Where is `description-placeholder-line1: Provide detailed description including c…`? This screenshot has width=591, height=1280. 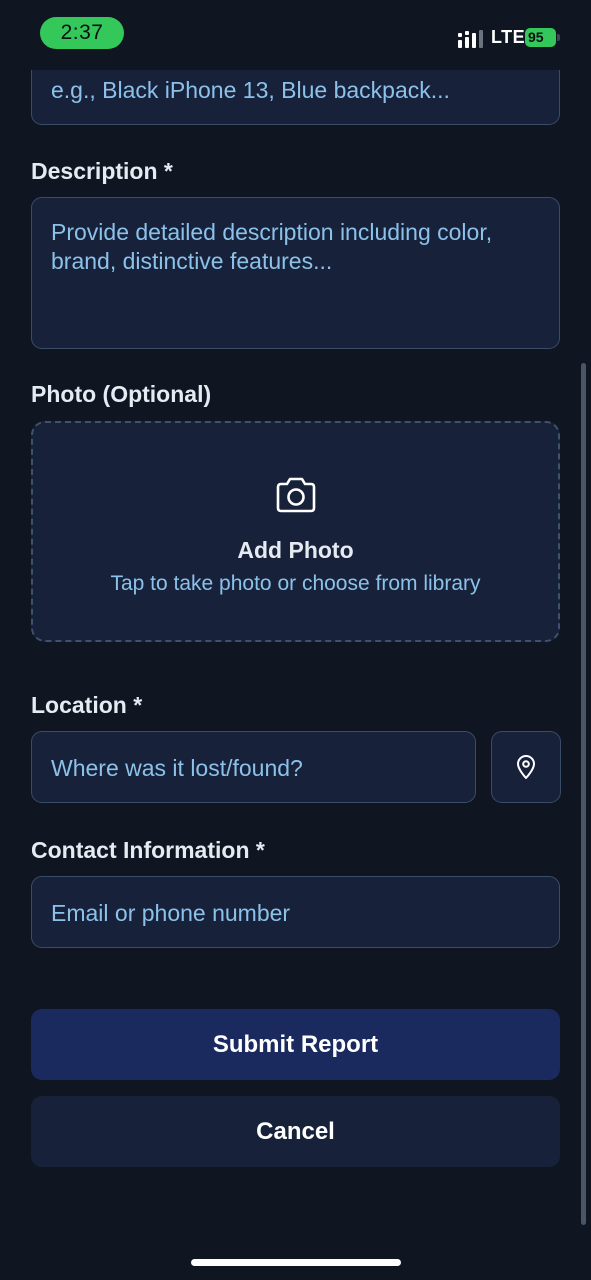
description-placeholder-line1: Provide detailed description including c… is located at coordinates (272, 232).